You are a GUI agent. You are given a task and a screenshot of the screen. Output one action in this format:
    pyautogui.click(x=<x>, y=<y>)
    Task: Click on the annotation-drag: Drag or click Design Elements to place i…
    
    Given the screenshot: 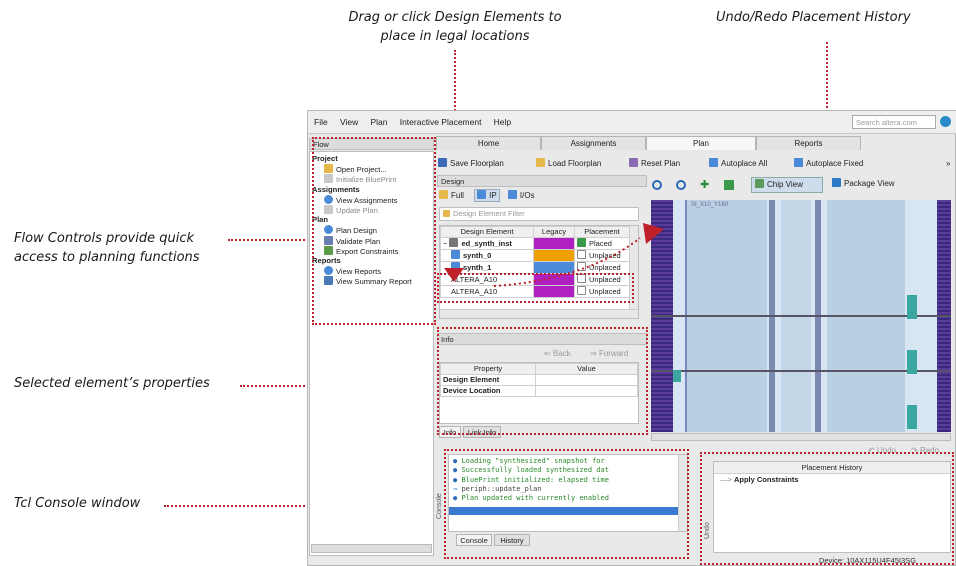 What is the action you would take?
    pyautogui.click(x=455, y=27)
    